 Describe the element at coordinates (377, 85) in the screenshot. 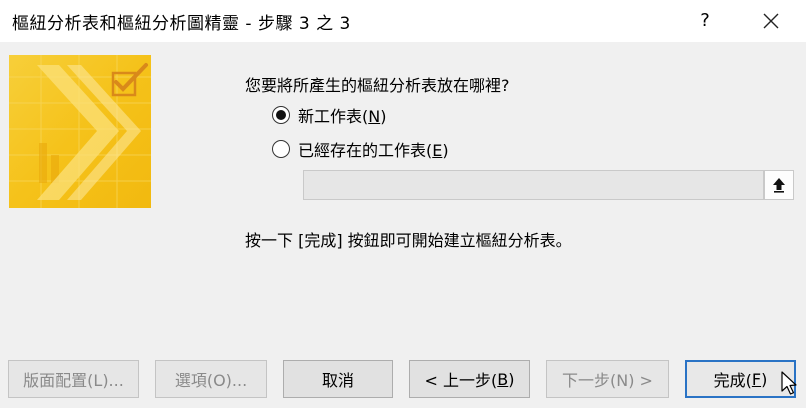

I see `placement-question: 您要將所產生的樞紐分析表放在哪裡?` at that location.